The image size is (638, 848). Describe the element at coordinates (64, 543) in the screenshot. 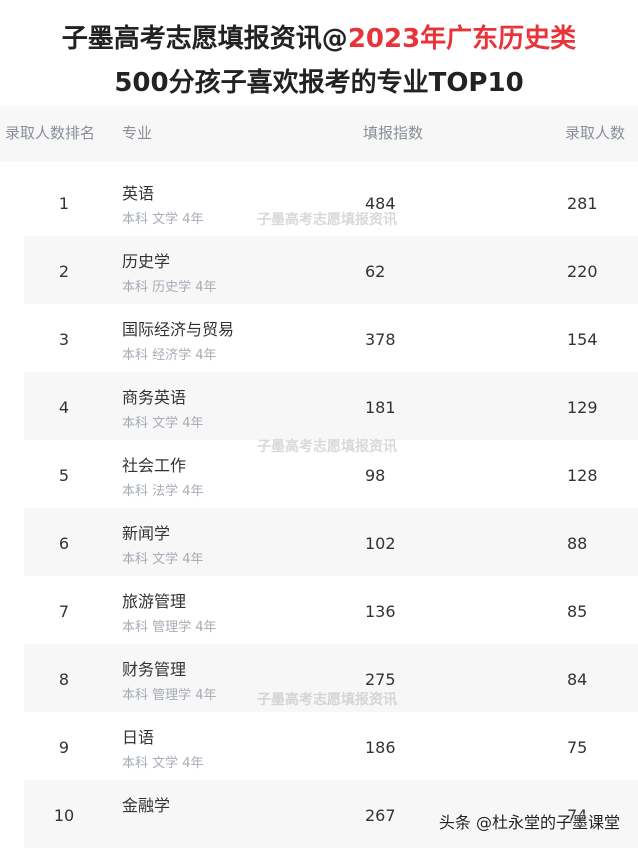

I see `cell-rank: 6` at that location.